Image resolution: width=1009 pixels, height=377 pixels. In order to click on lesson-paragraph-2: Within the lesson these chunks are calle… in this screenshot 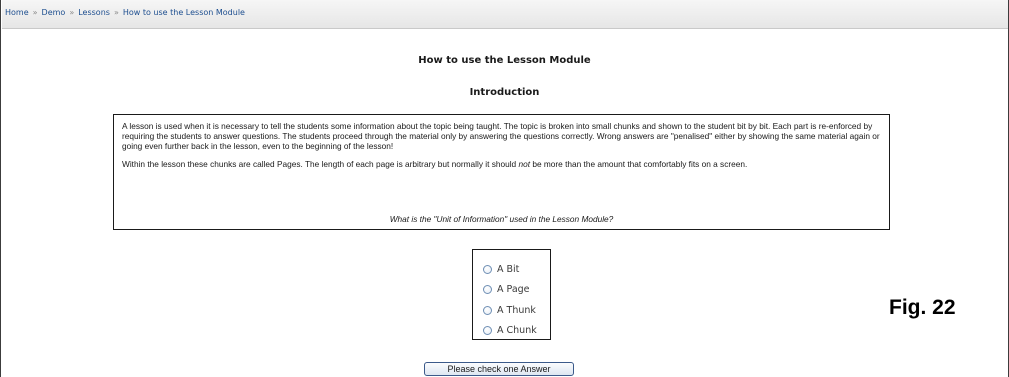, I will do `click(501, 164)`.